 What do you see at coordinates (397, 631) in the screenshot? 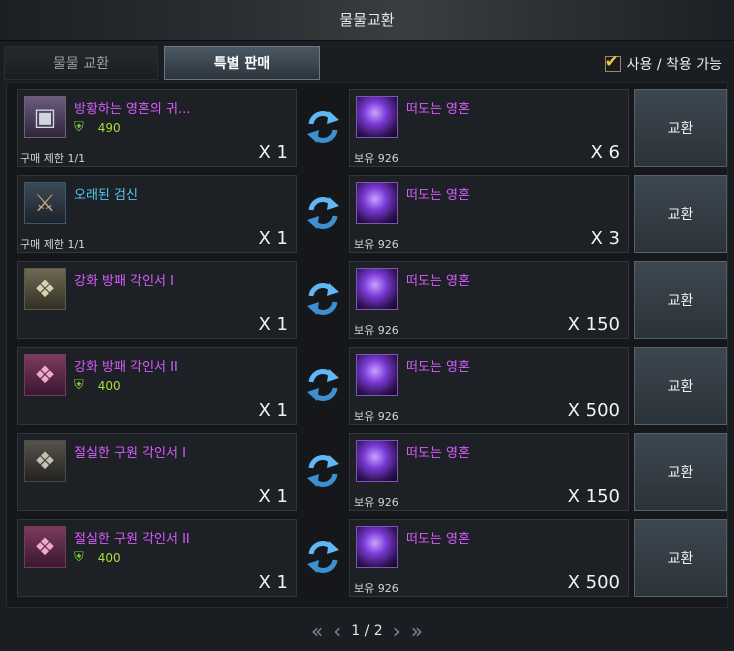
I see `next-page-icon: ›` at bounding box center [397, 631].